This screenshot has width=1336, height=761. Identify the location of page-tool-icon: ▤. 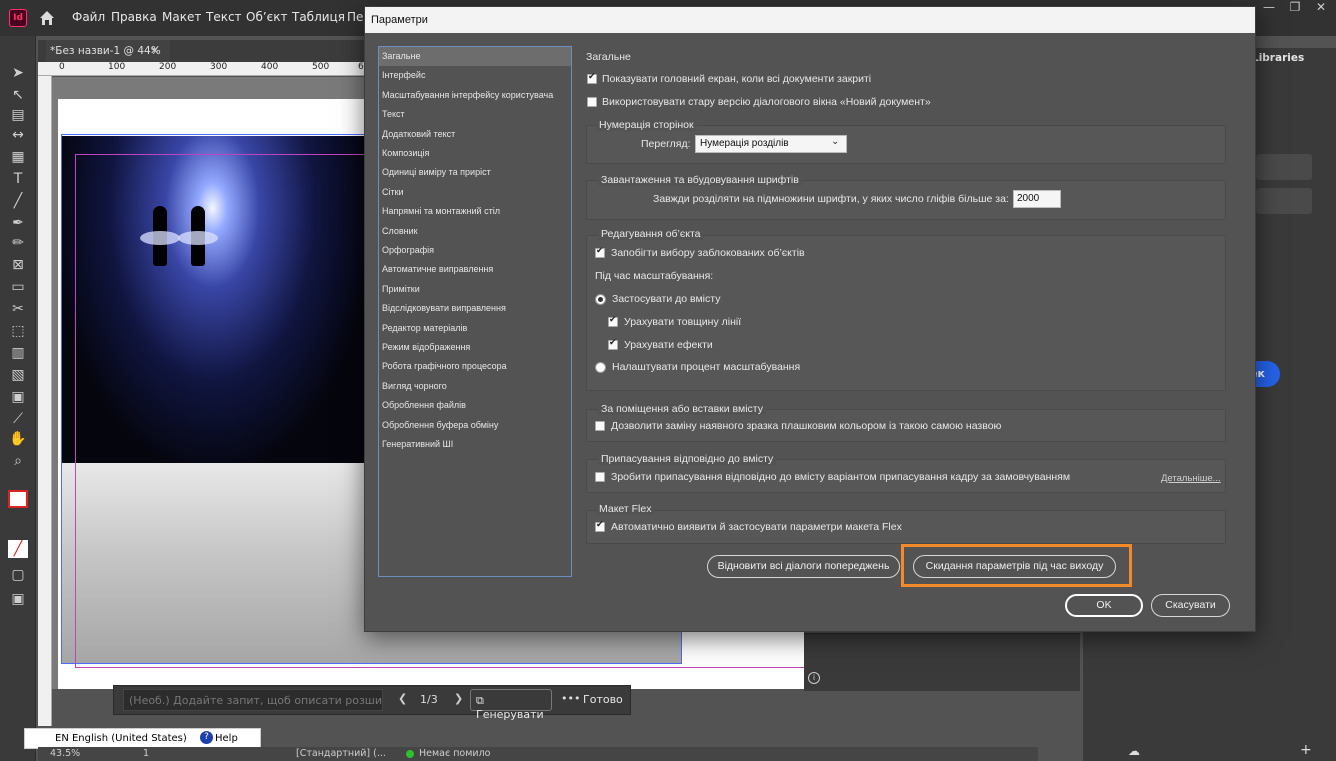
(18, 115).